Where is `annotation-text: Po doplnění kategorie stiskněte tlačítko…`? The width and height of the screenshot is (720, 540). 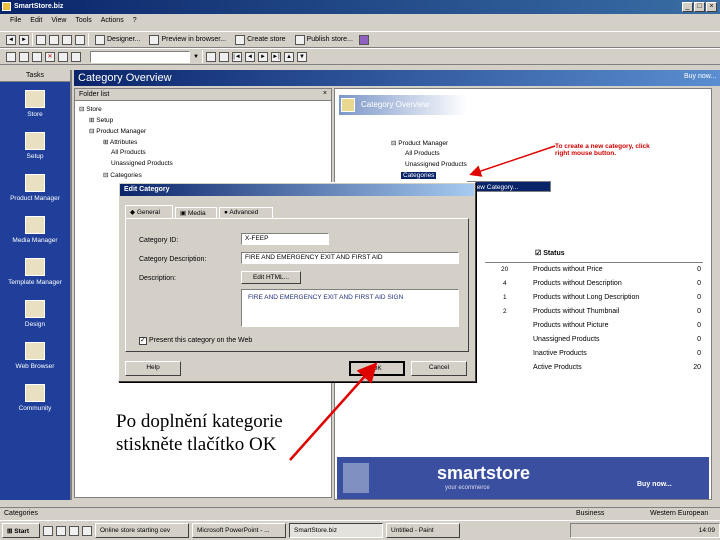 annotation-text: Po doplnění kategorie stiskněte tlačítko… is located at coordinates (199, 433).